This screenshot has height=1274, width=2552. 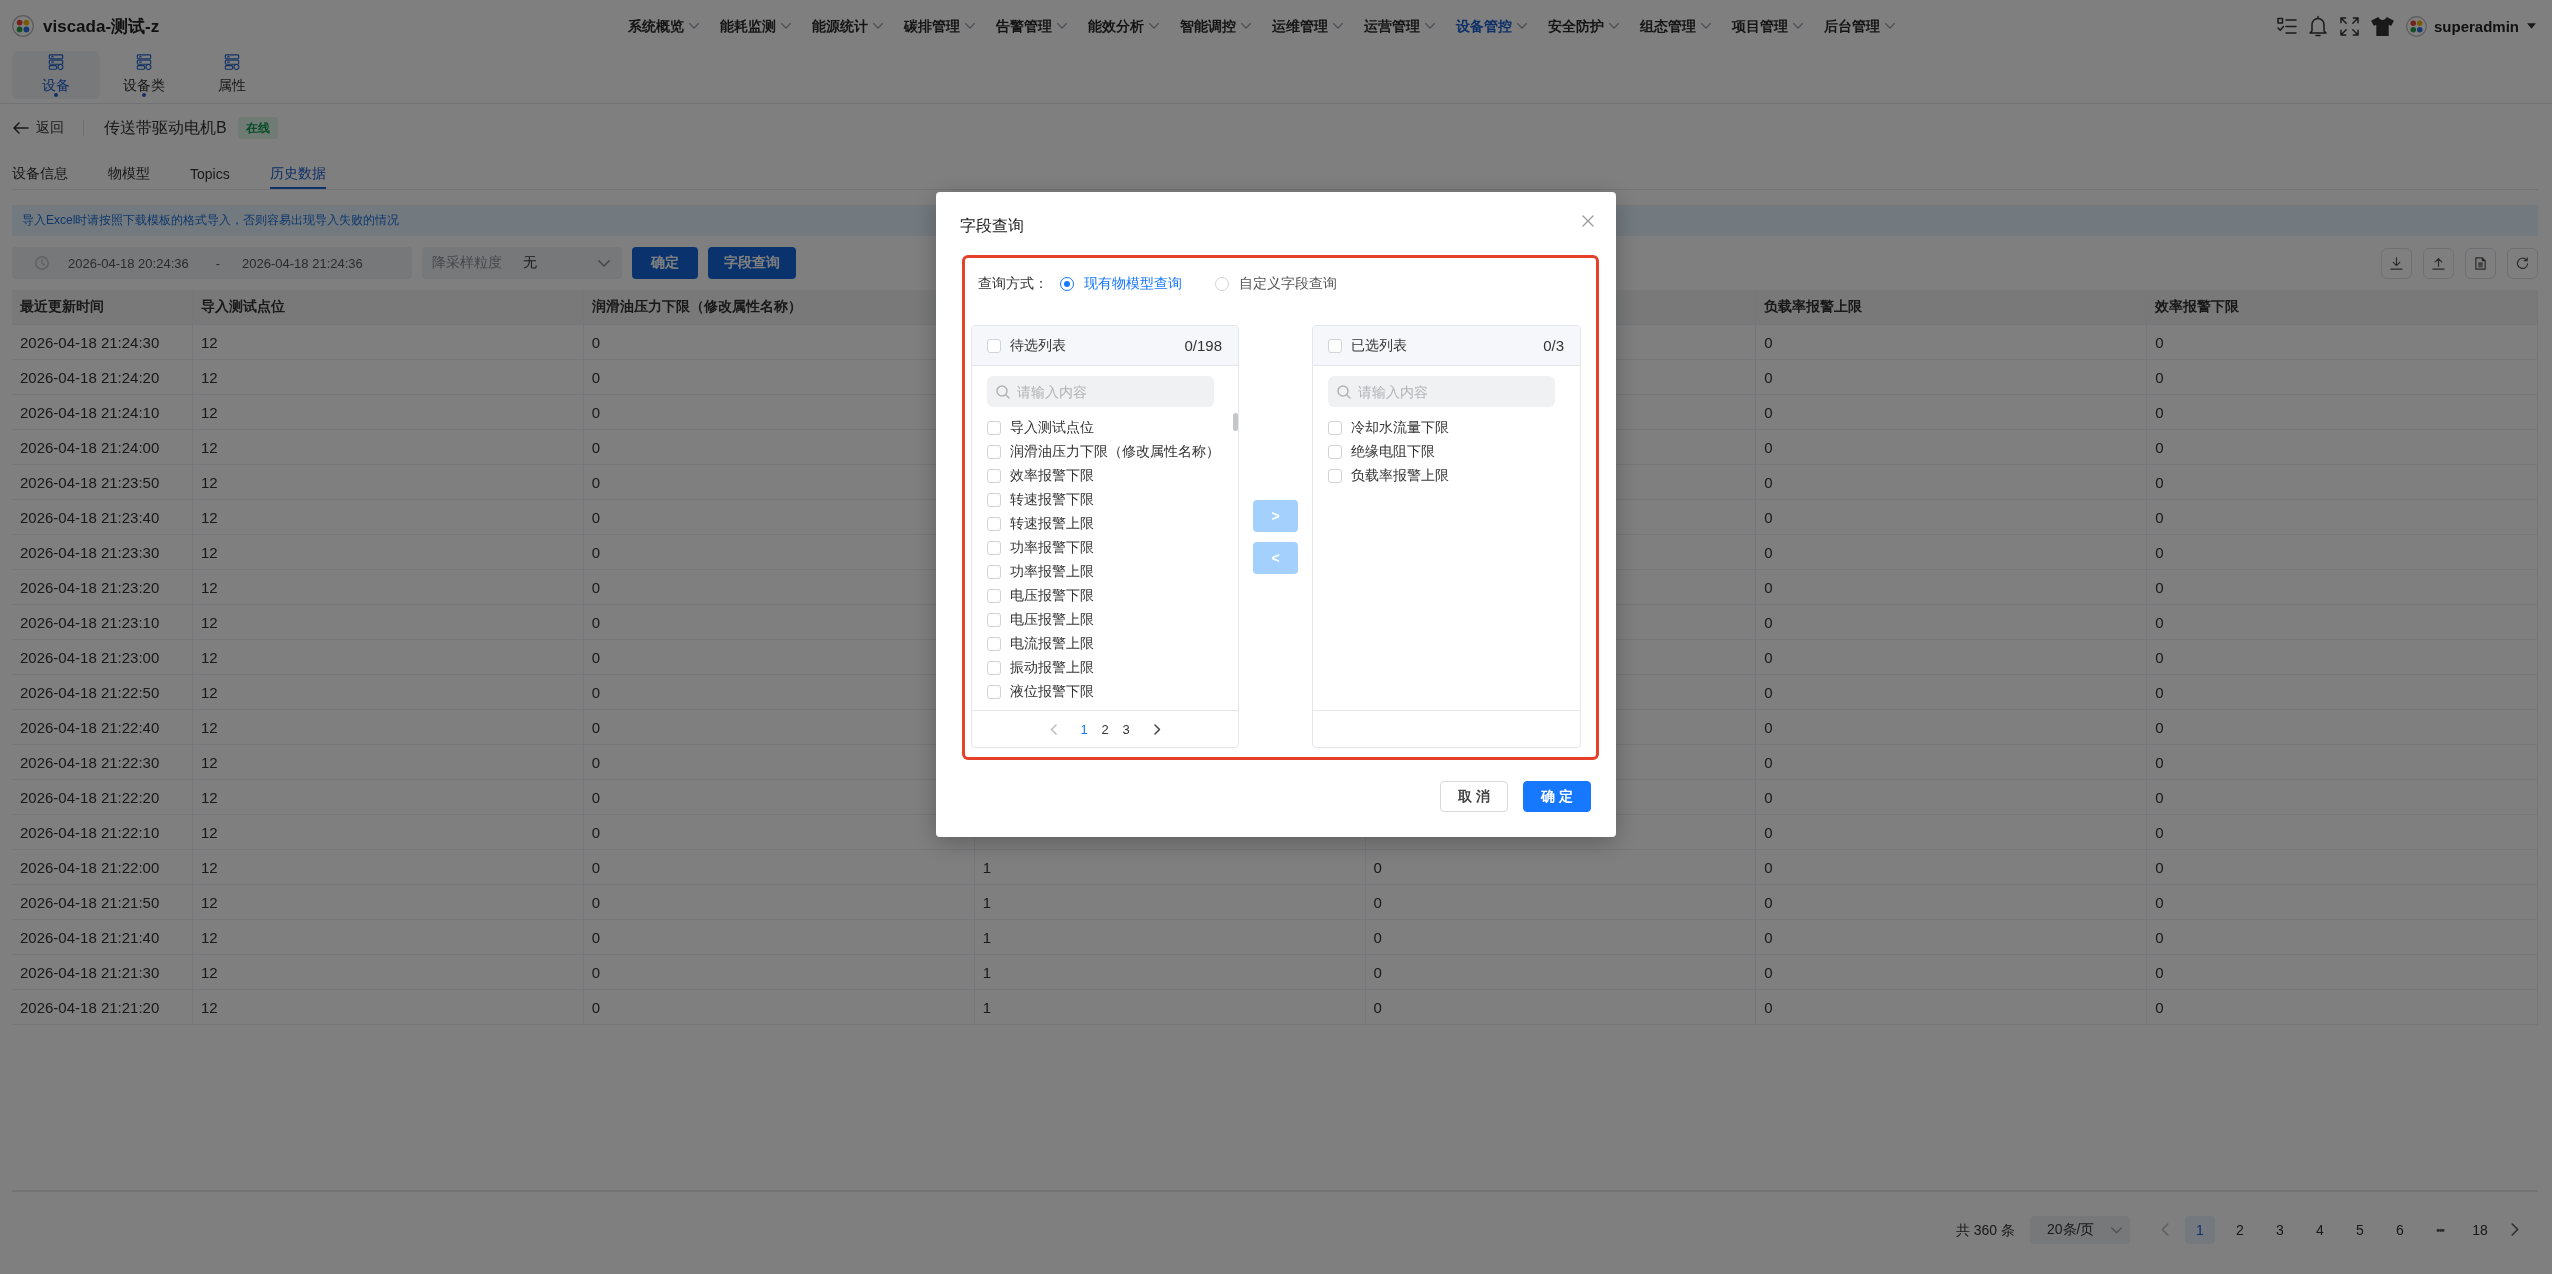 I want to click on nav-menu-item: 能效分析, so click(x=1123, y=26).